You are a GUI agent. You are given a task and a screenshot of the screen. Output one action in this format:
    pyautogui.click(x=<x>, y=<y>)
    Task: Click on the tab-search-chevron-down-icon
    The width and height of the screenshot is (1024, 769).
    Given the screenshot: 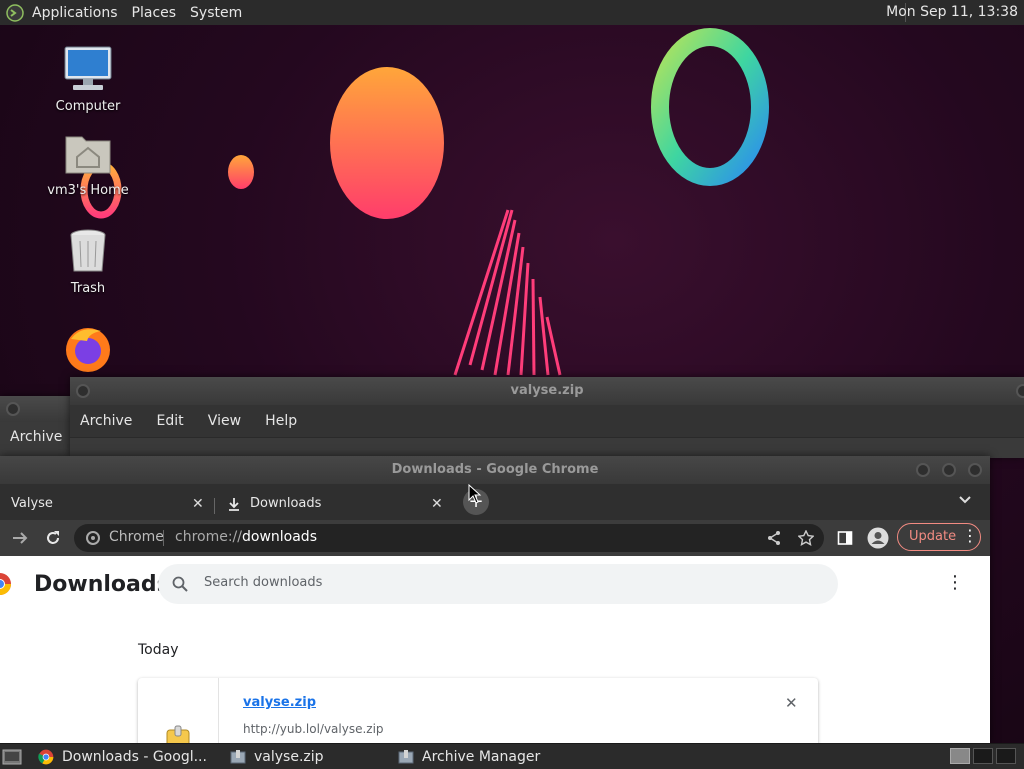 What is the action you would take?
    pyautogui.click(x=965, y=501)
    